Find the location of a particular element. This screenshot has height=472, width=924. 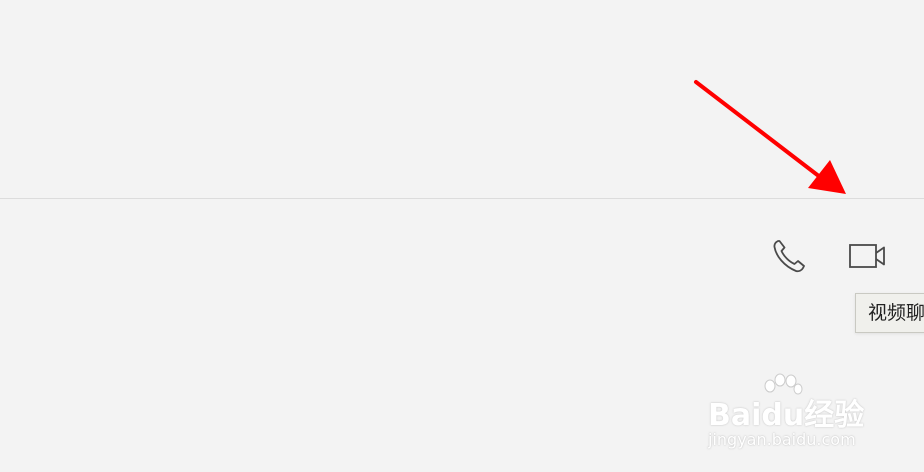

watermark-url: jingyan.baidu.com is located at coordinates (782, 439).